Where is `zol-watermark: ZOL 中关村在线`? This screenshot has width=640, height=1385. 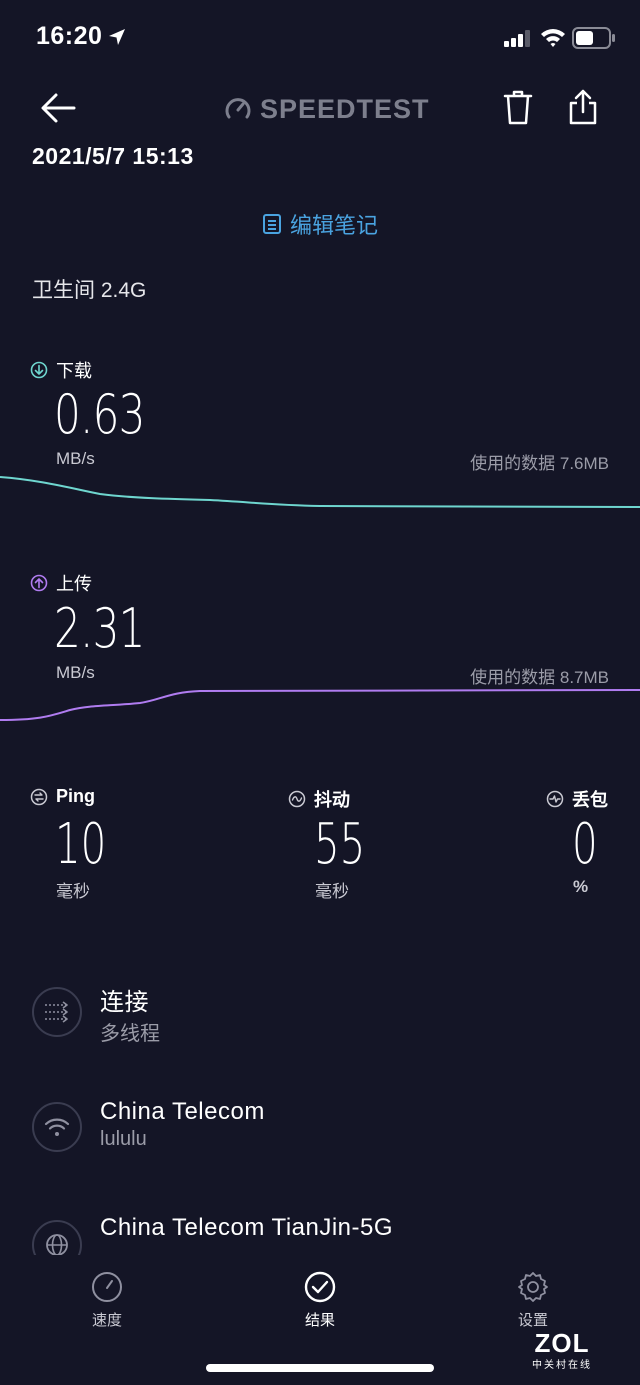 zol-watermark: ZOL 中关村在线 is located at coordinates (562, 1350).